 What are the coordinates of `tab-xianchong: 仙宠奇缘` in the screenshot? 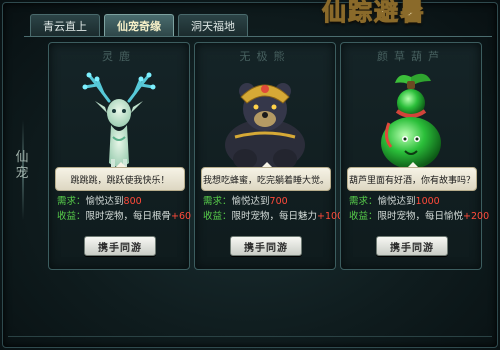 It's located at (139, 25).